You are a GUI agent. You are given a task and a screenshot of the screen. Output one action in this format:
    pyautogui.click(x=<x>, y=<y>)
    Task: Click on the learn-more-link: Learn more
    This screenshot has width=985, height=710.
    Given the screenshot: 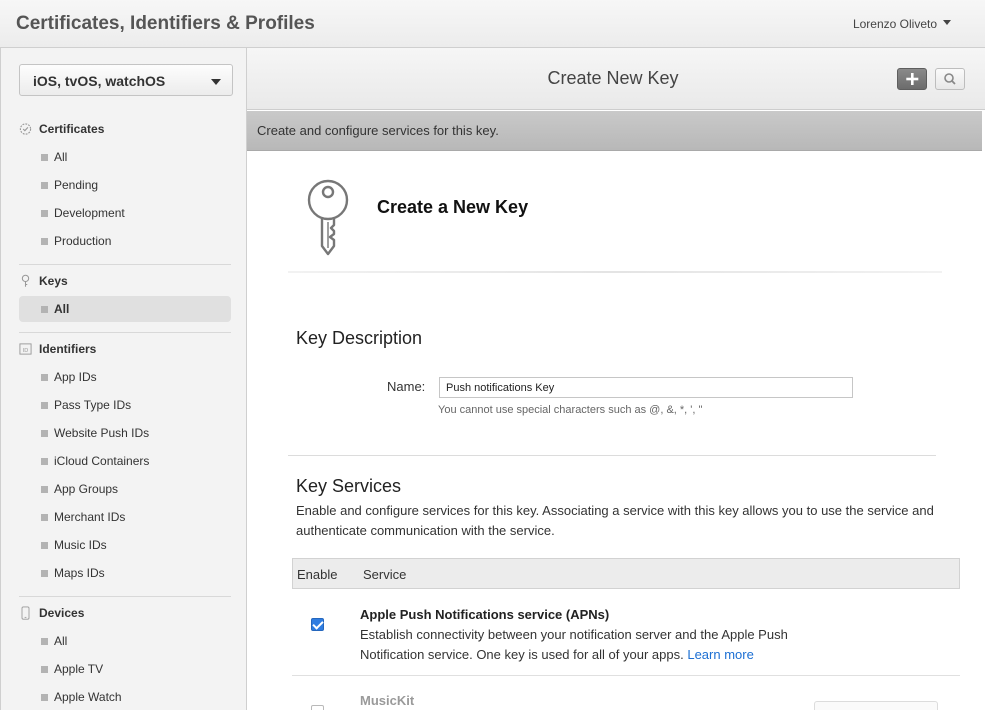 What is the action you would take?
    pyautogui.click(x=720, y=654)
    